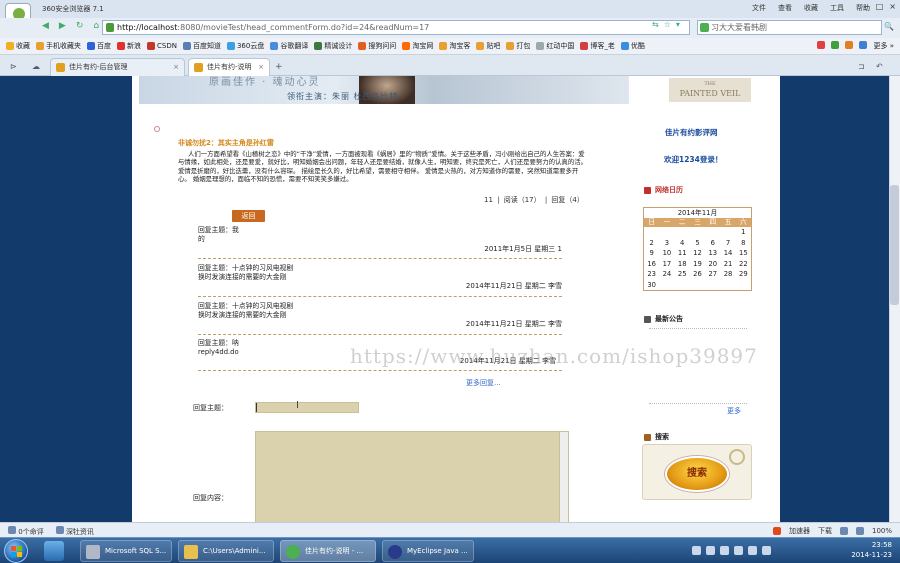  I want to click on bookmark-item: 百度知道, so click(201, 46).